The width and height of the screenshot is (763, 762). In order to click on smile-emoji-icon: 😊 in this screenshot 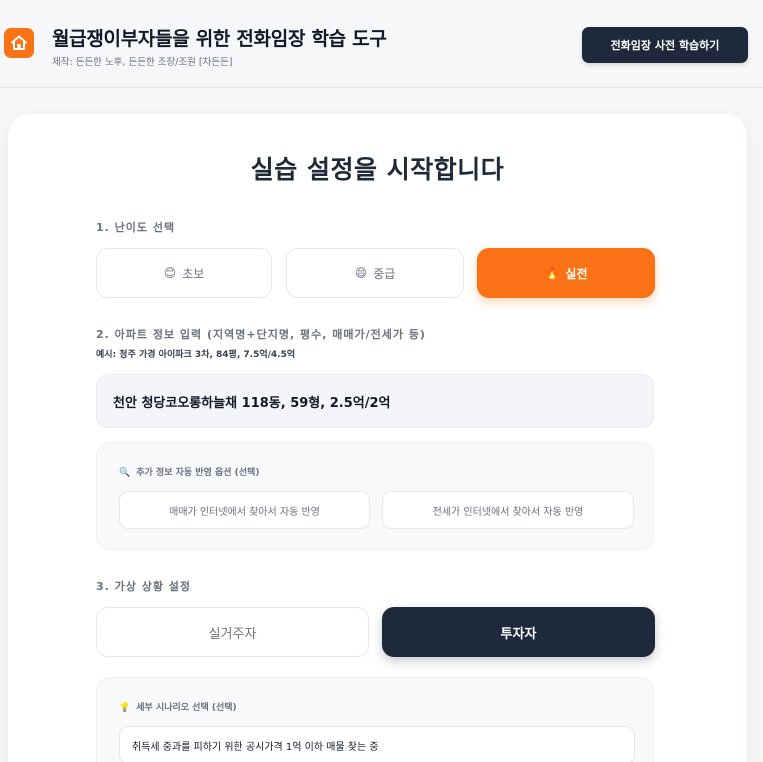, I will do `click(170, 273)`.